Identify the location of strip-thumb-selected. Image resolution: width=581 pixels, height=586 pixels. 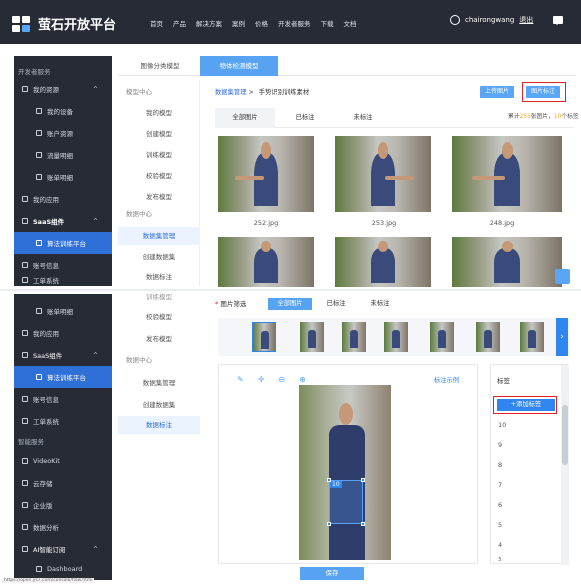
(264, 337).